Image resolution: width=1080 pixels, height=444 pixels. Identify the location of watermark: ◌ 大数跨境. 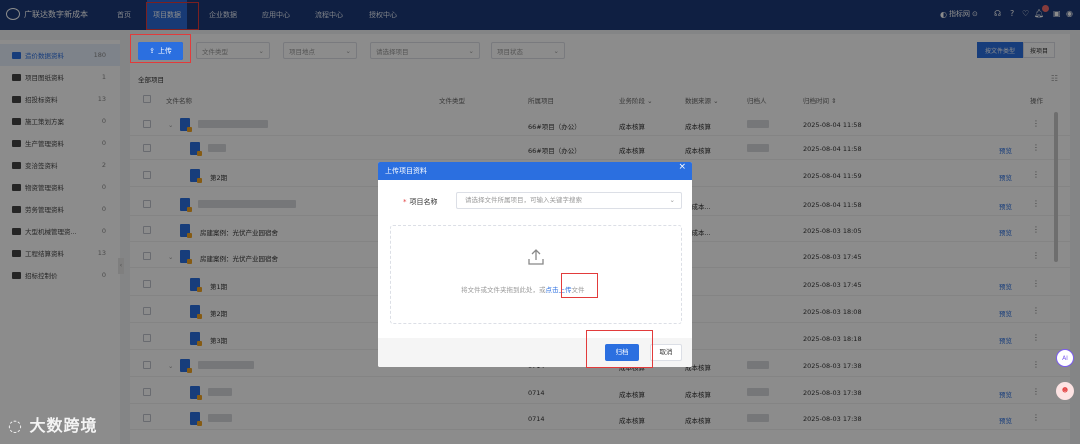
(53, 425).